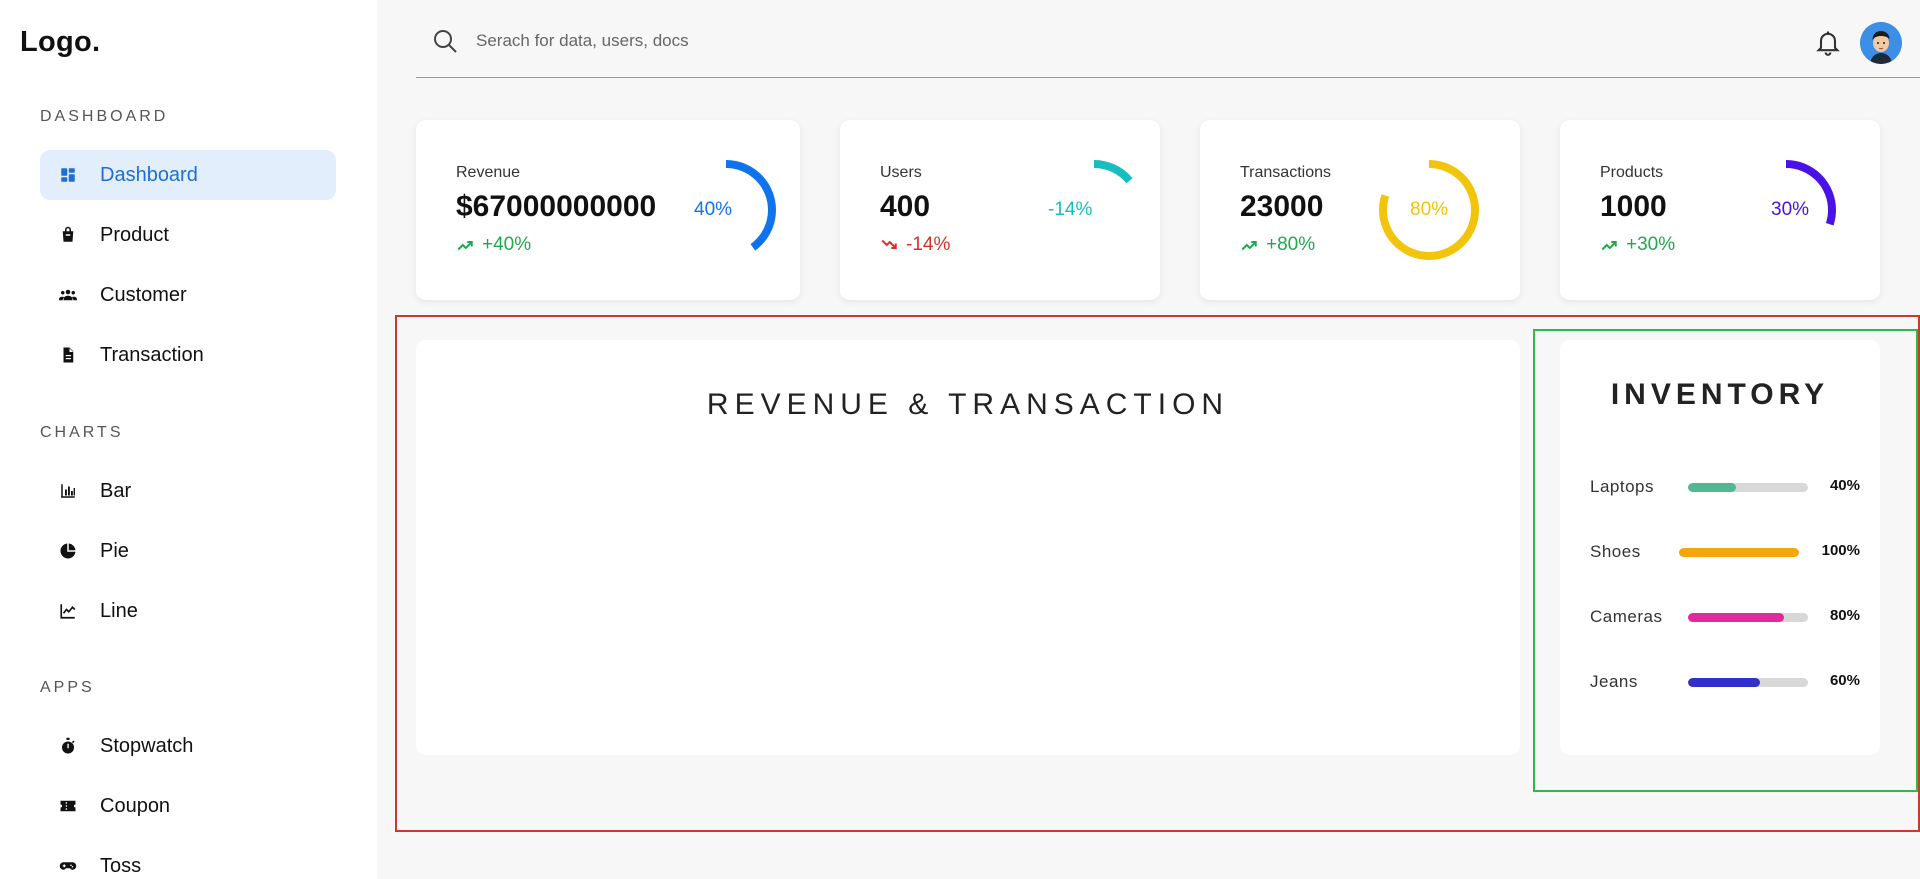 This screenshot has height=879, width=1920. I want to click on stopwatch-icon, so click(68, 746).